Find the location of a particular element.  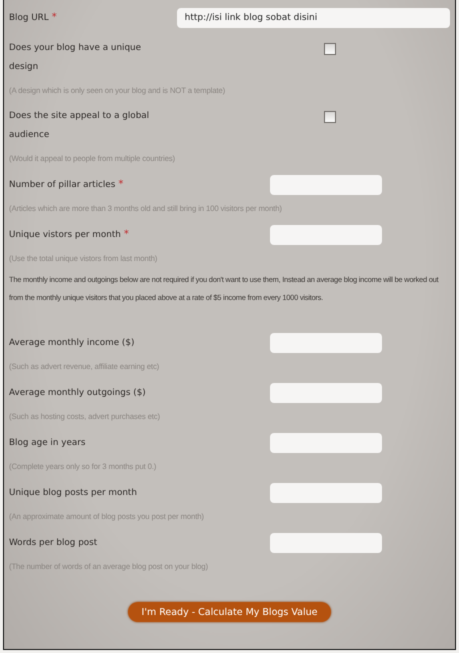

field-label: Unique vistors per month is located at coordinates (65, 235).